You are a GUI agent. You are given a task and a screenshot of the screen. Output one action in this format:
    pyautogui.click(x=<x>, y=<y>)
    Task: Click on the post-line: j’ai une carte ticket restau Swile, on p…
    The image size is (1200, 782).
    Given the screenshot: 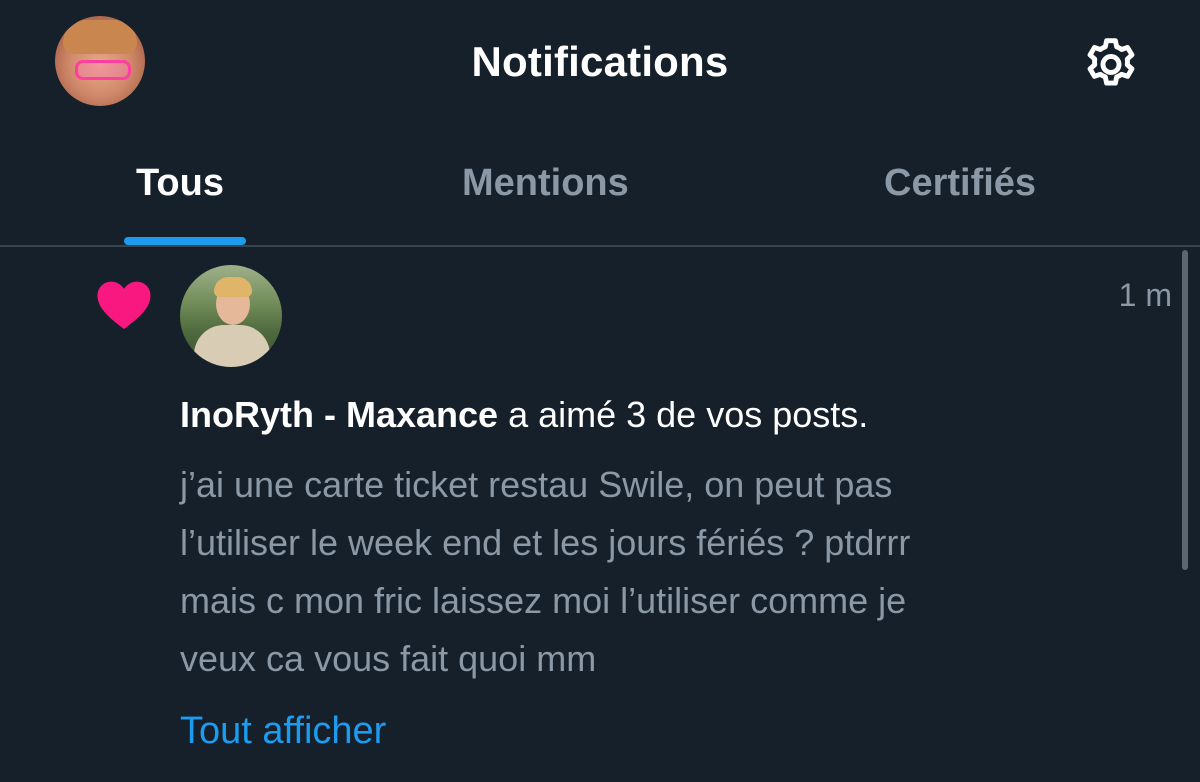 What is the action you would take?
    pyautogui.click(x=536, y=484)
    